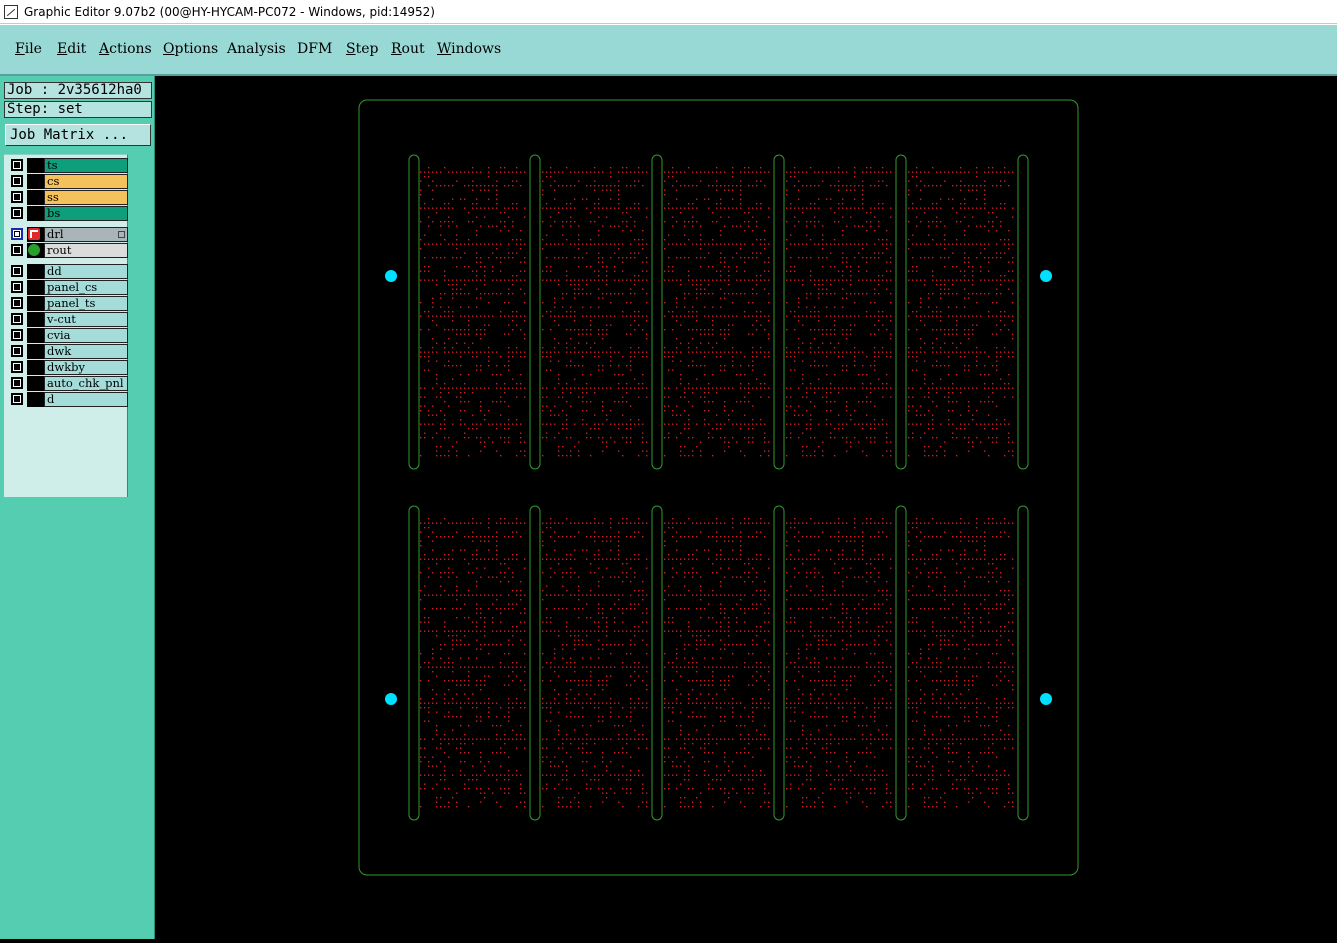 This screenshot has width=1337, height=943. Describe the element at coordinates (86, 399) in the screenshot. I see `layer-name: d` at that location.